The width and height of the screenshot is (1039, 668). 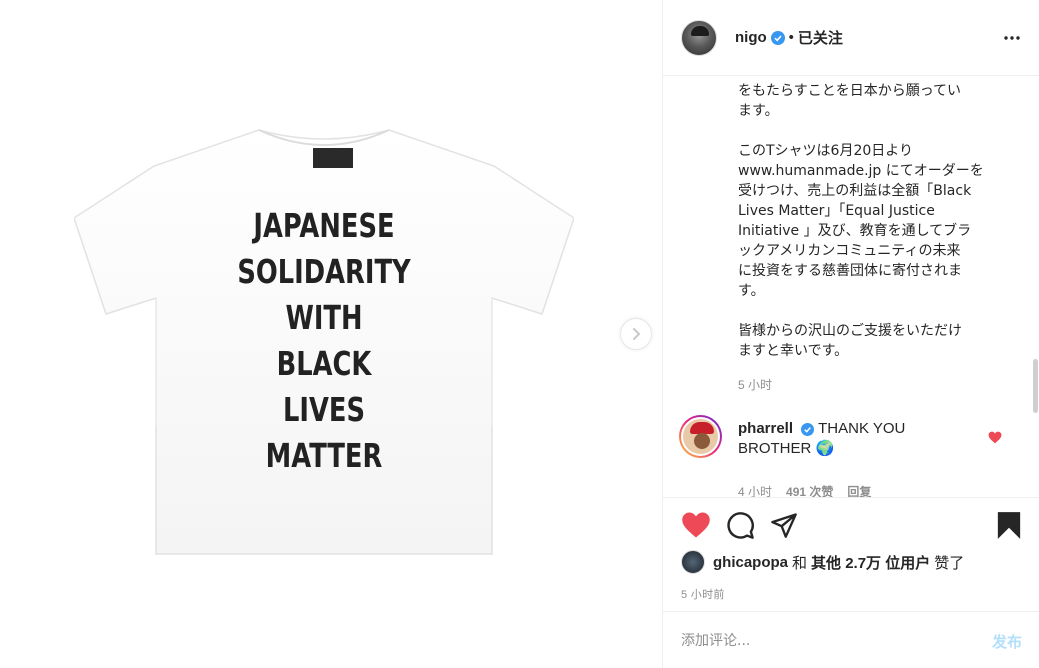 I want to click on follow-status-button: 已关注, so click(x=820, y=37).